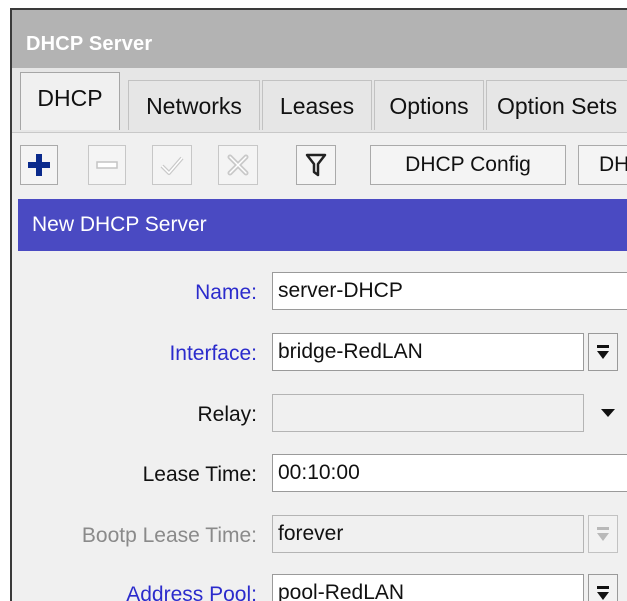 The image size is (627, 601). I want to click on lease-time-label: Lease Time:, so click(199, 474).